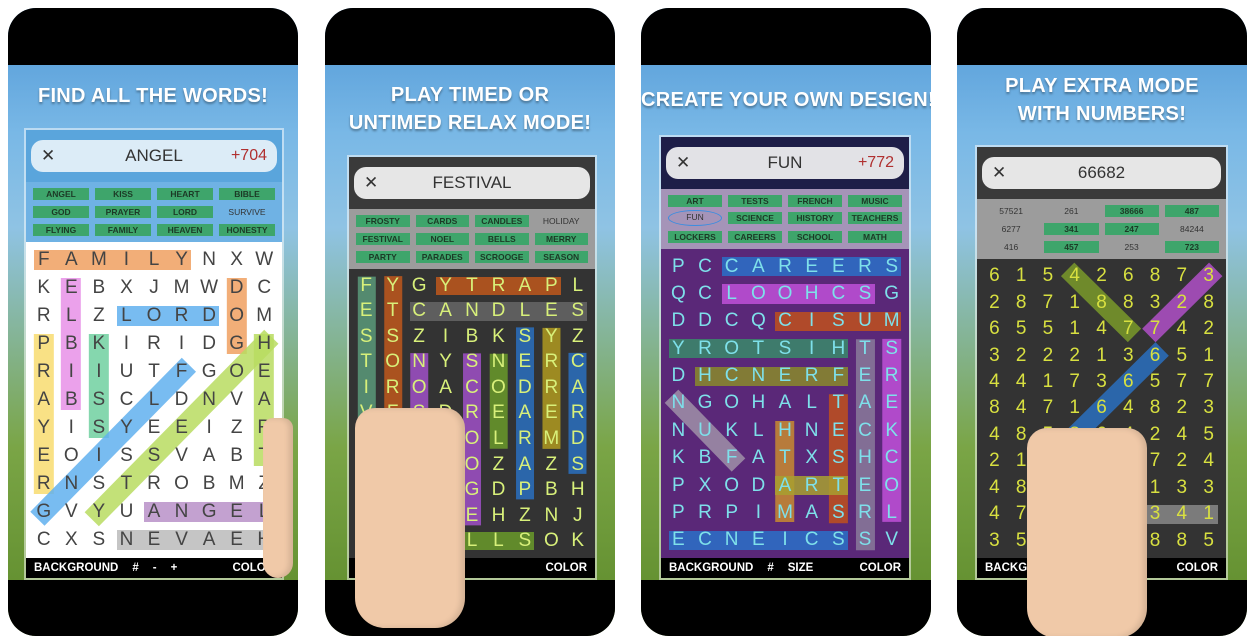  What do you see at coordinates (865, 321) in the screenshot?
I see `grid-cell: U` at bounding box center [865, 321].